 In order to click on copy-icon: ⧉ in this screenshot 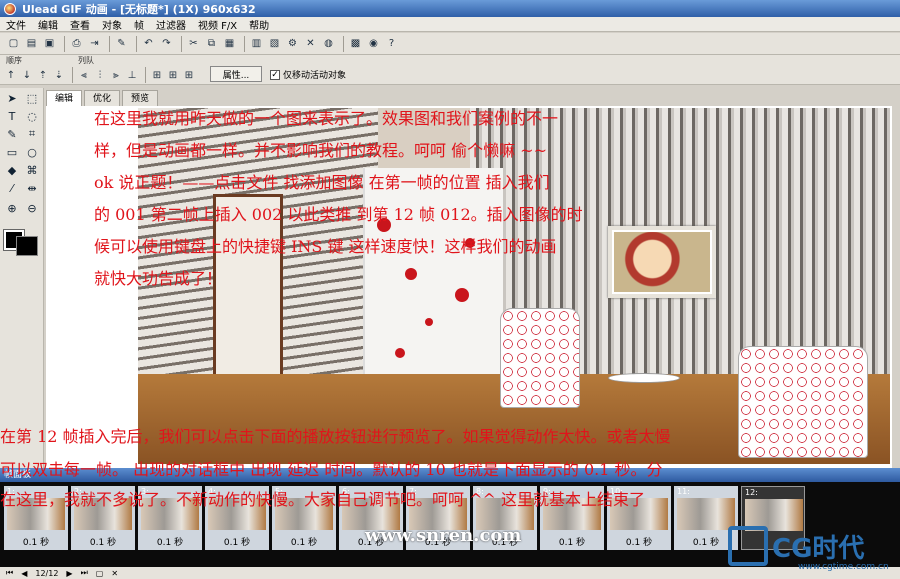, I will do `click(211, 43)`.